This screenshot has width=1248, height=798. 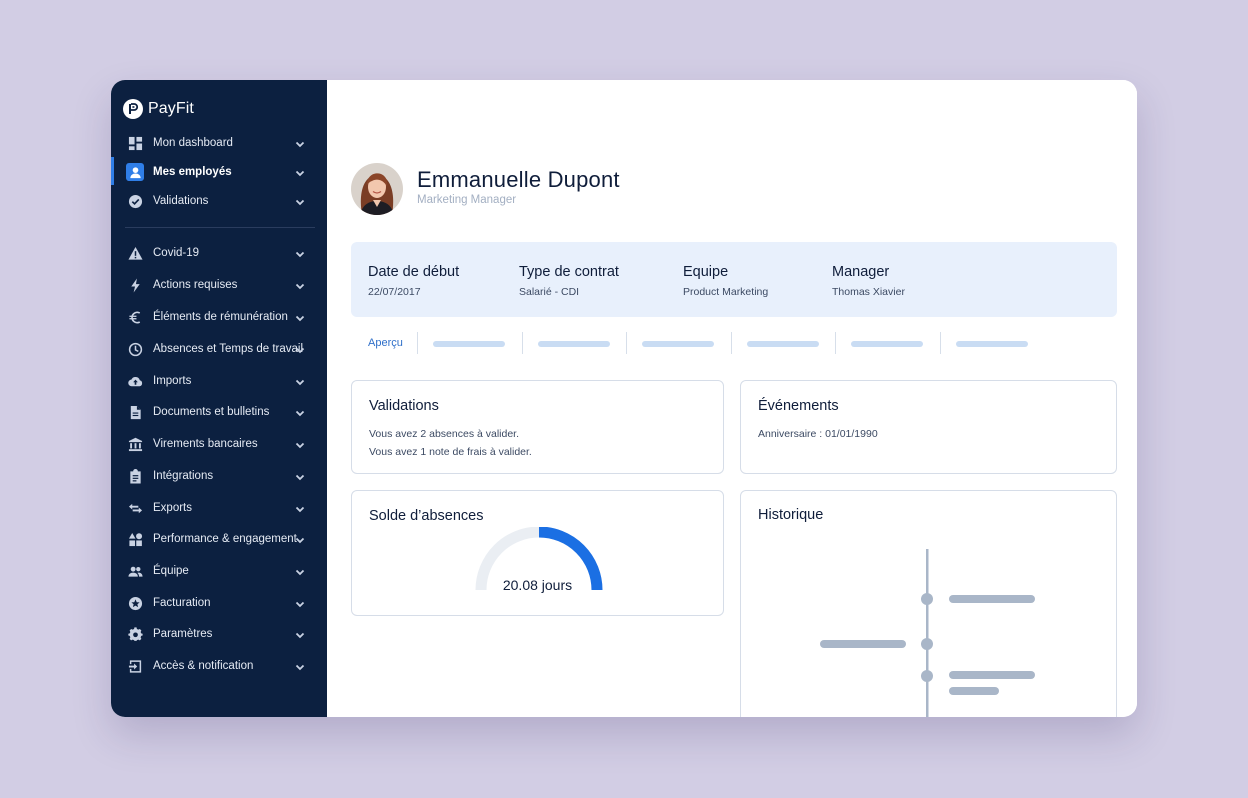 I want to click on event-line: Anniversaire : 01/01/1990, so click(x=818, y=434).